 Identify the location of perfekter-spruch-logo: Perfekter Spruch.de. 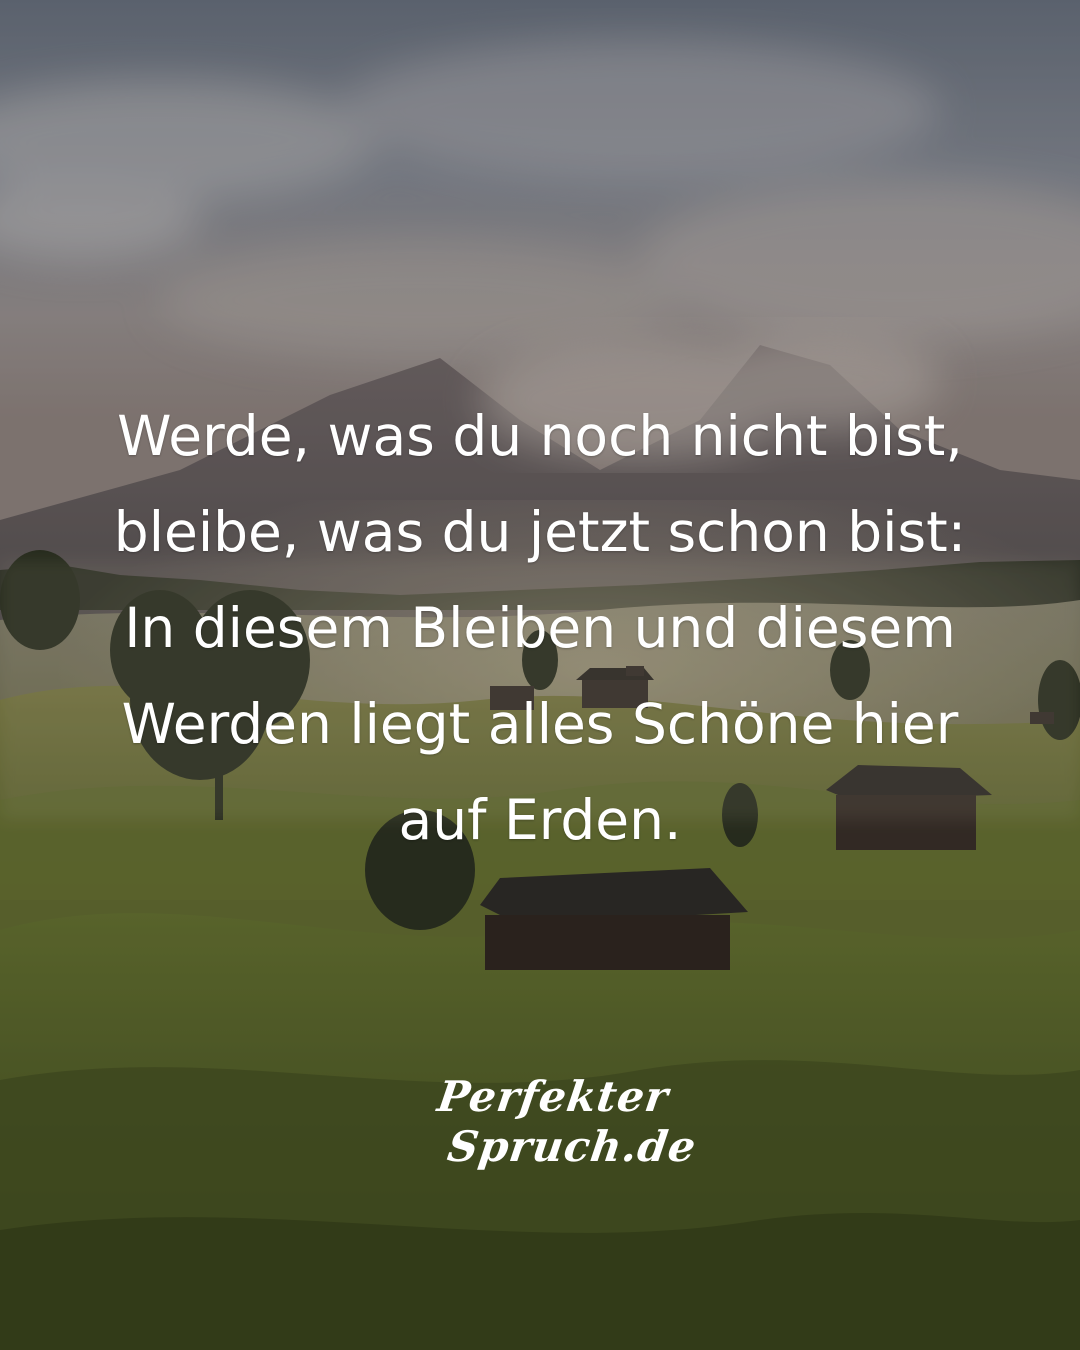
(560, 1133).